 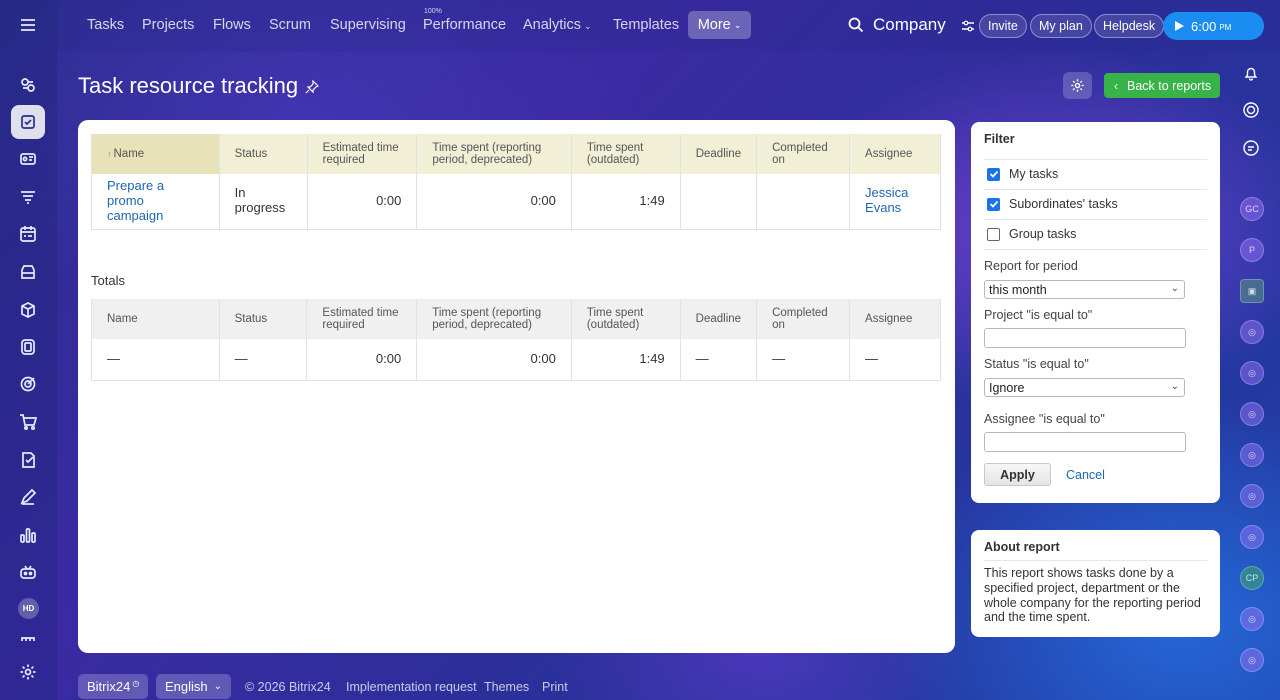 I want to click on back-to-reports-button: ‹ Back to reports, so click(x=1162, y=85).